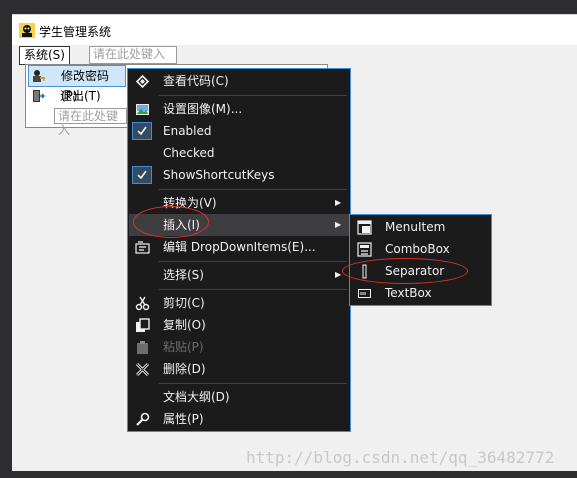 This screenshot has width=577, height=478. Describe the element at coordinates (239, 303) in the screenshot. I see `menu-item-cut: 剪切(C)` at that location.